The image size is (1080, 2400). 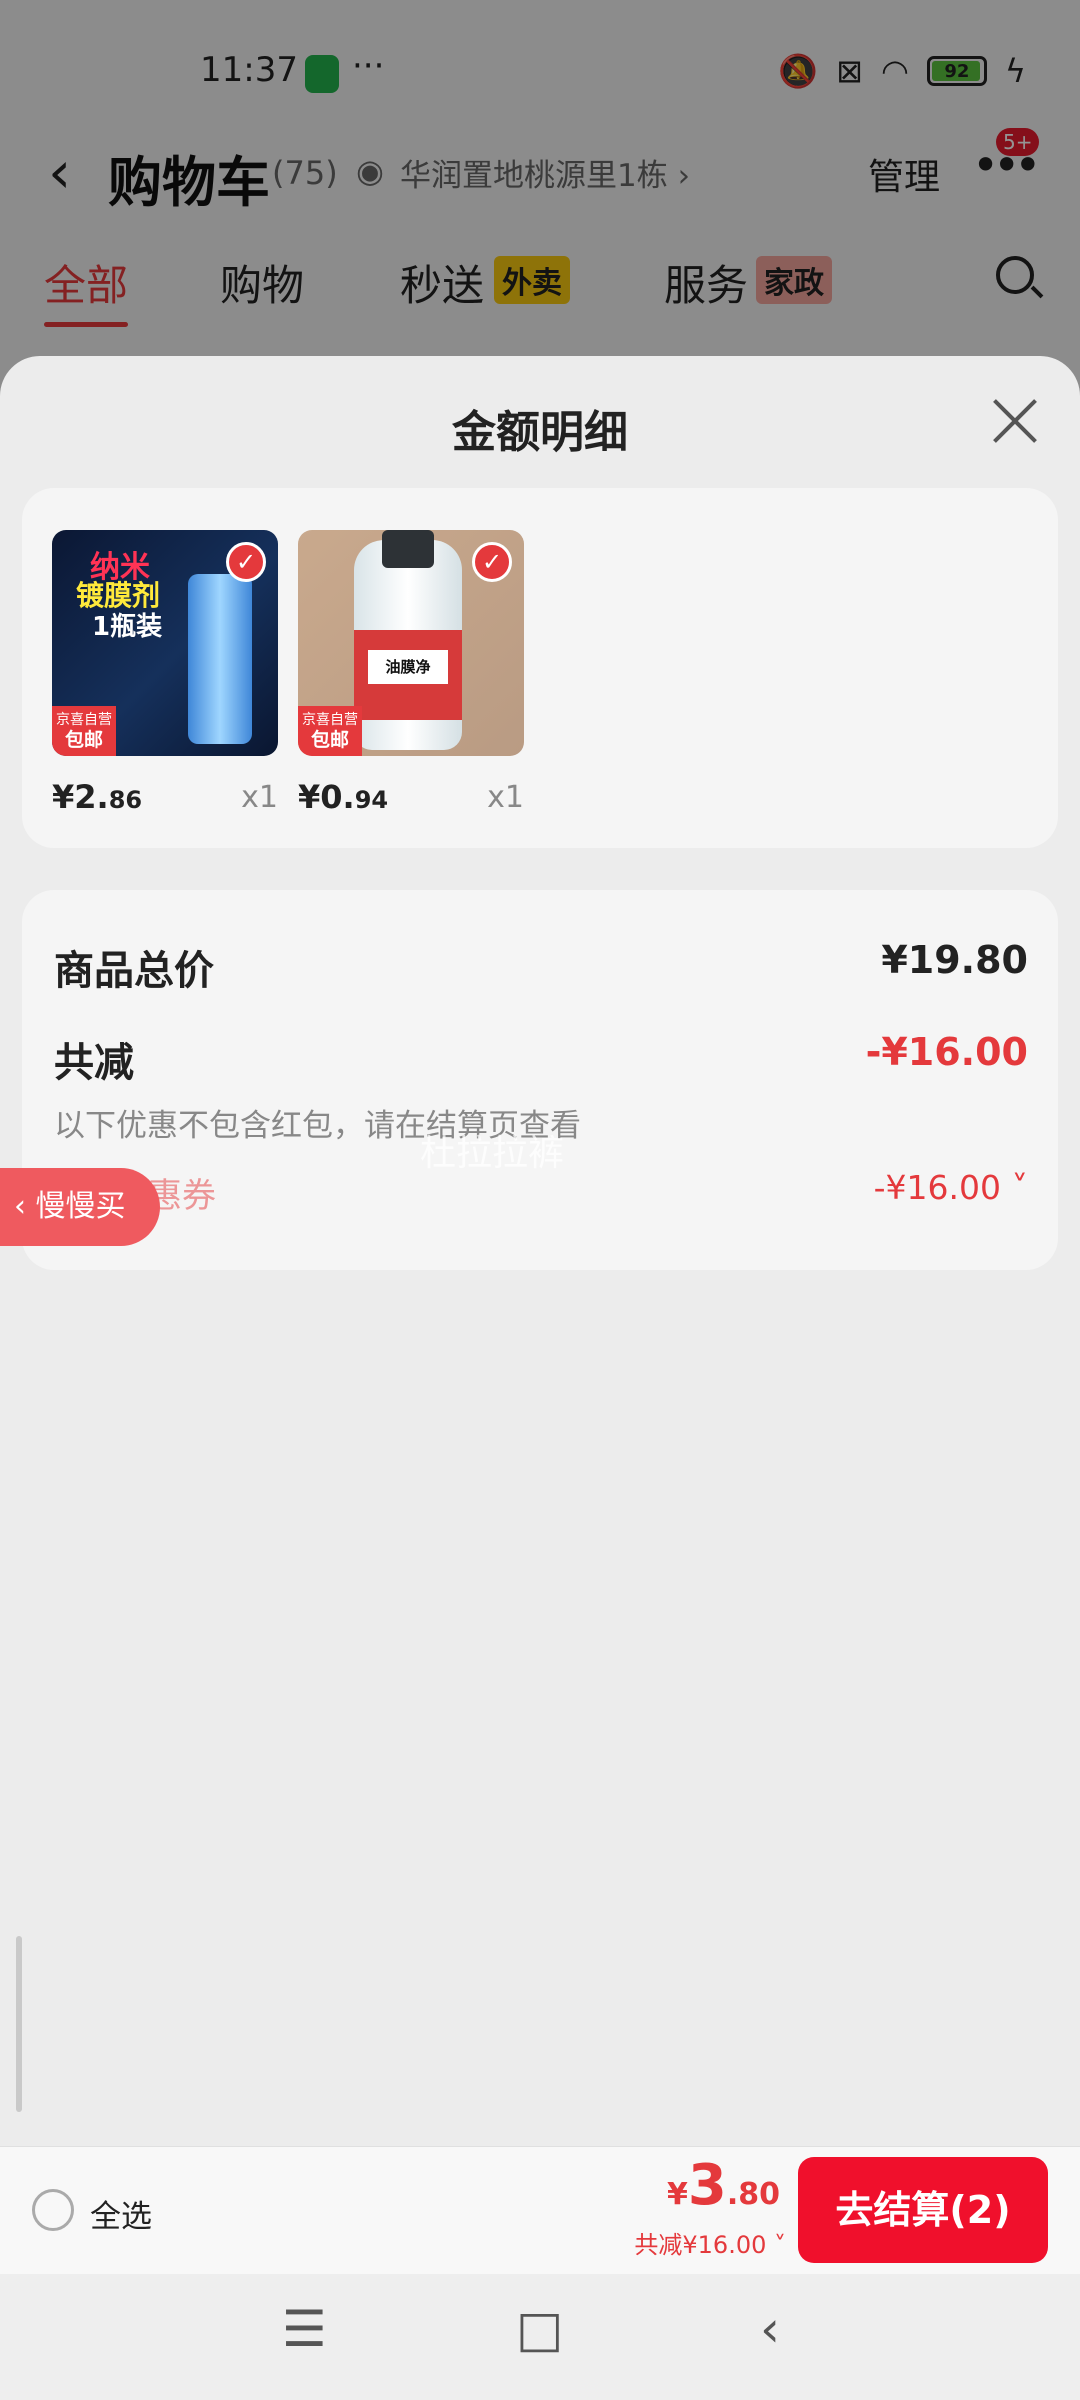 I want to click on watermark-text: 杜拉拉裤, so click(x=492, y=1153).